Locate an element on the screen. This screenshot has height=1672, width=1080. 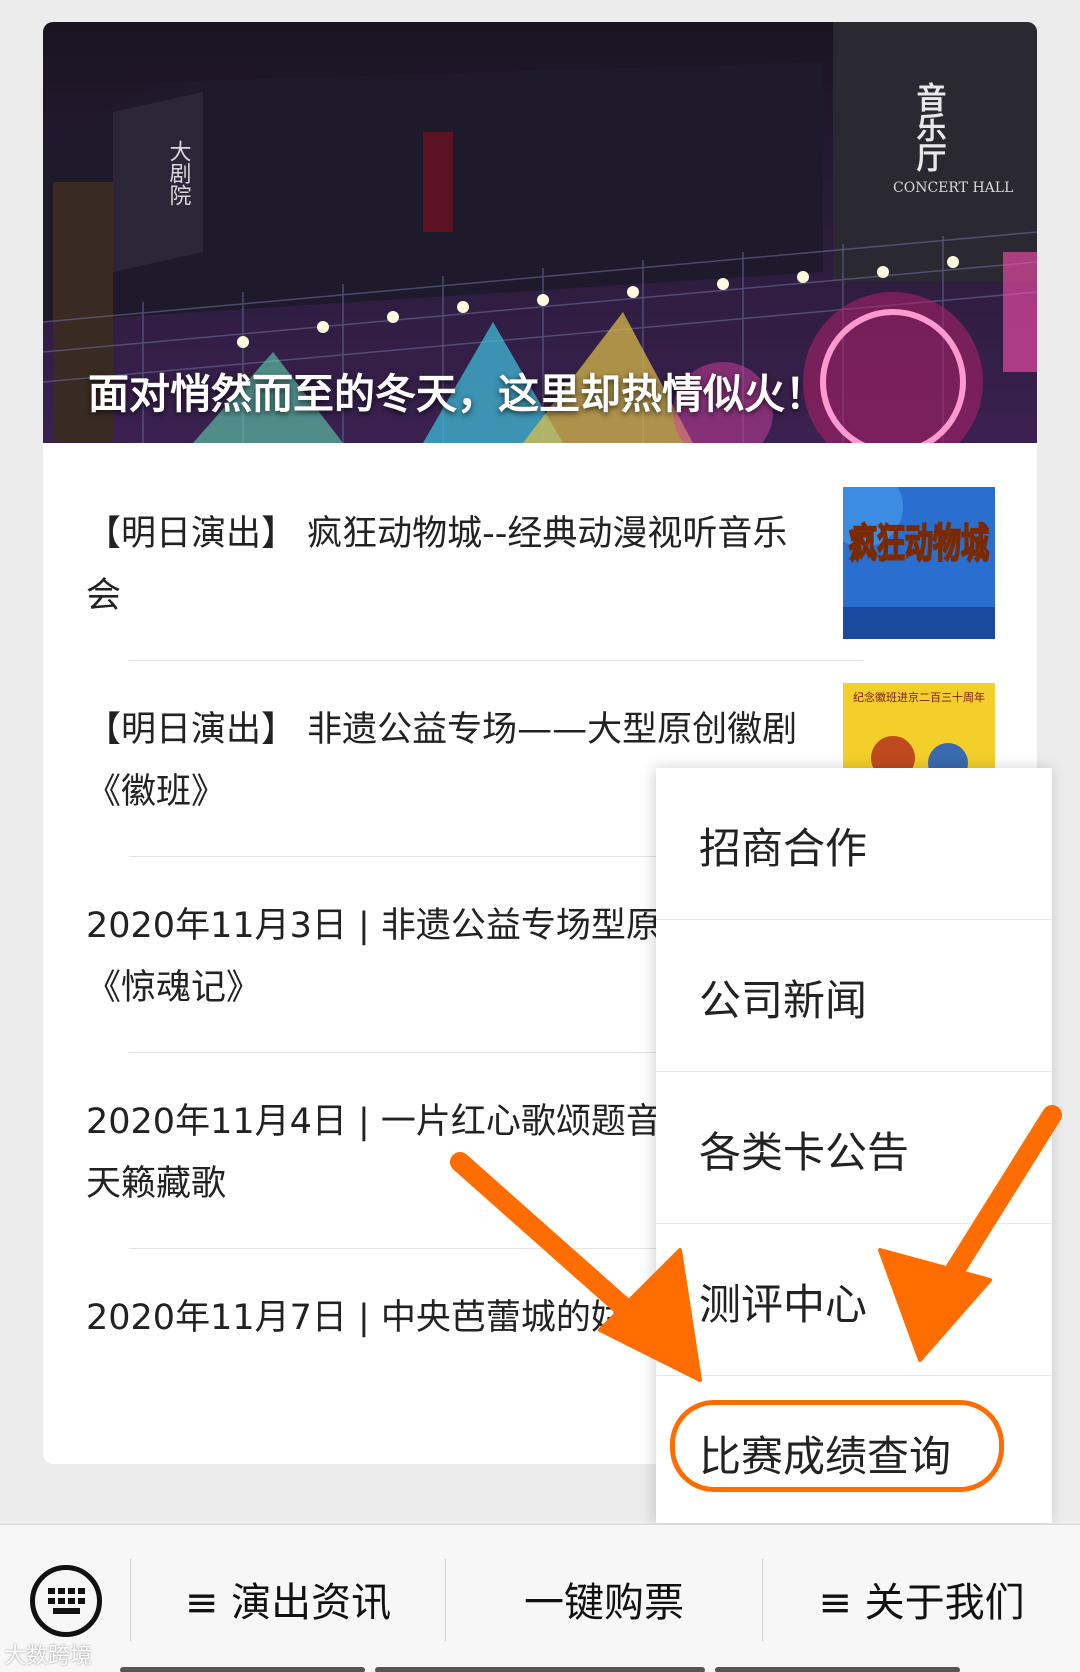
menu-item-company-news: 公司新闻 is located at coordinates (854, 996).